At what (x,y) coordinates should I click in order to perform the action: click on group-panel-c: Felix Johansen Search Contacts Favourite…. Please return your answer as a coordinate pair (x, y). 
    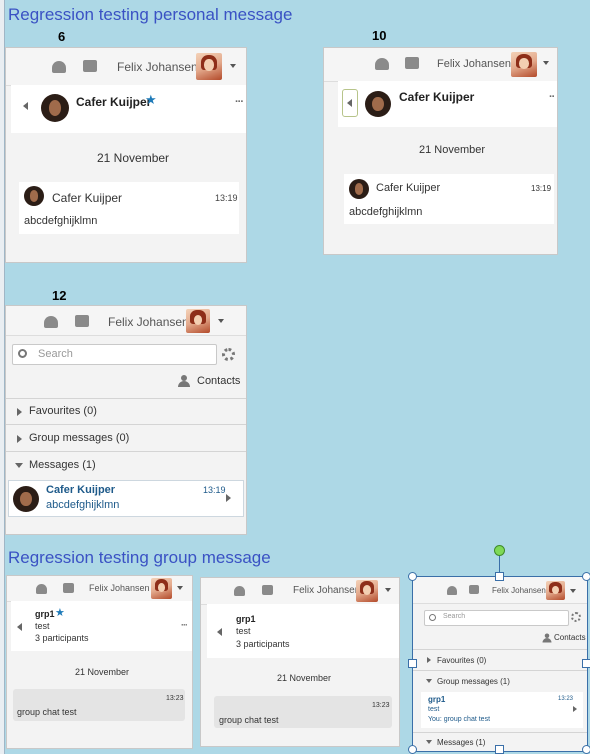
    Looking at the image, I should click on (500, 664).